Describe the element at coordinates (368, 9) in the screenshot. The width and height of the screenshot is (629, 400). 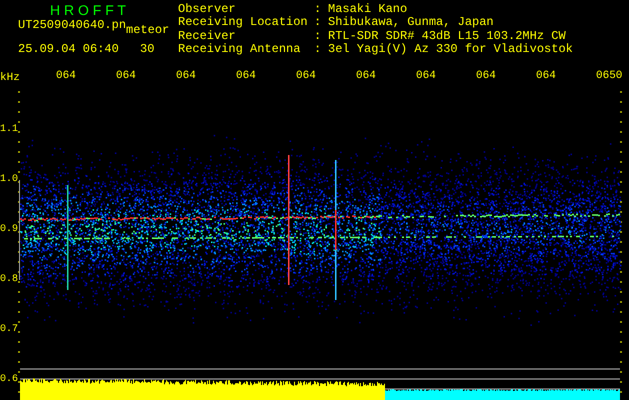
I see `info-value: Masaki Kano` at that location.